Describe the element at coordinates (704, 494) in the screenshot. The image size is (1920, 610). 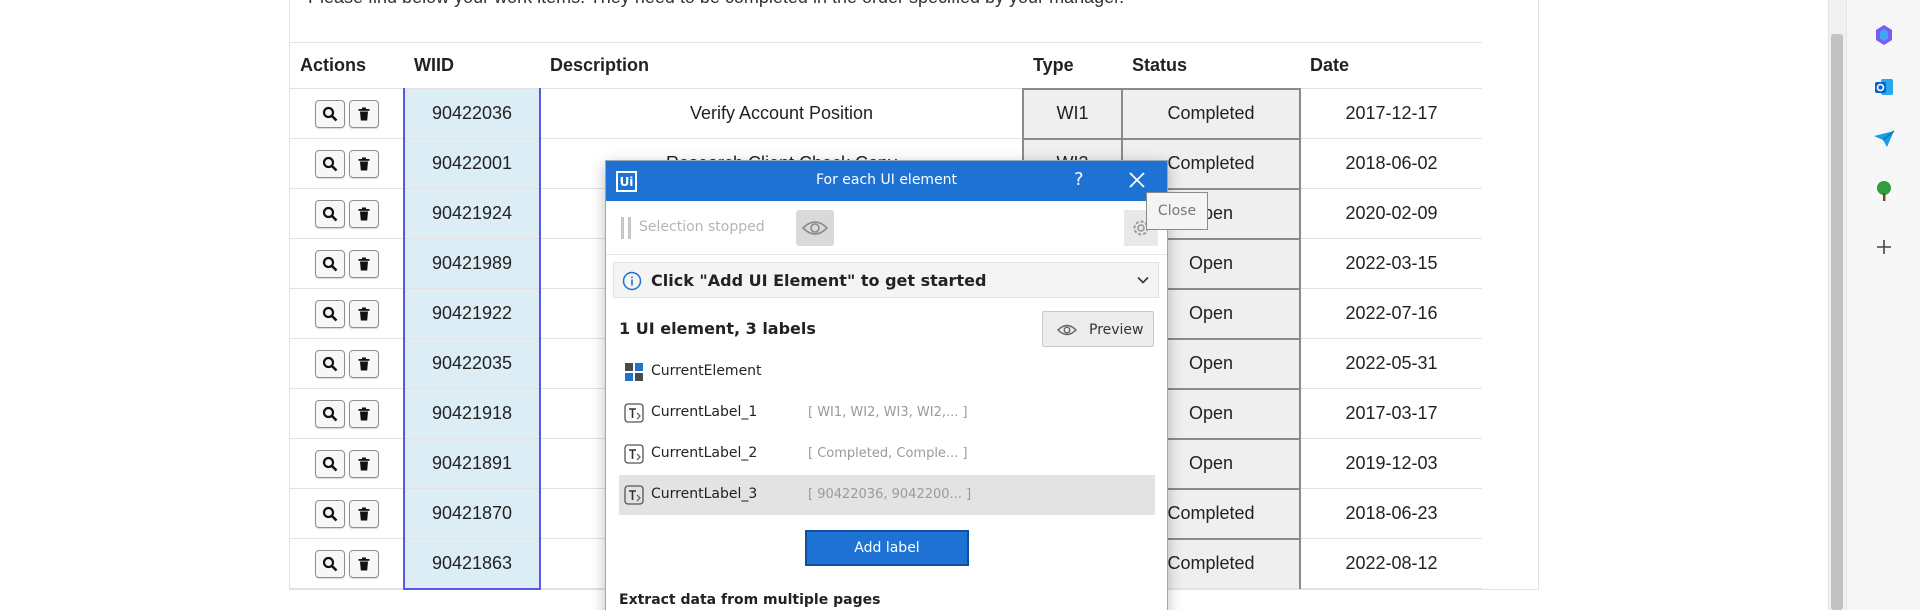
I see `ui-element-name: CurrentLabel_3` at that location.